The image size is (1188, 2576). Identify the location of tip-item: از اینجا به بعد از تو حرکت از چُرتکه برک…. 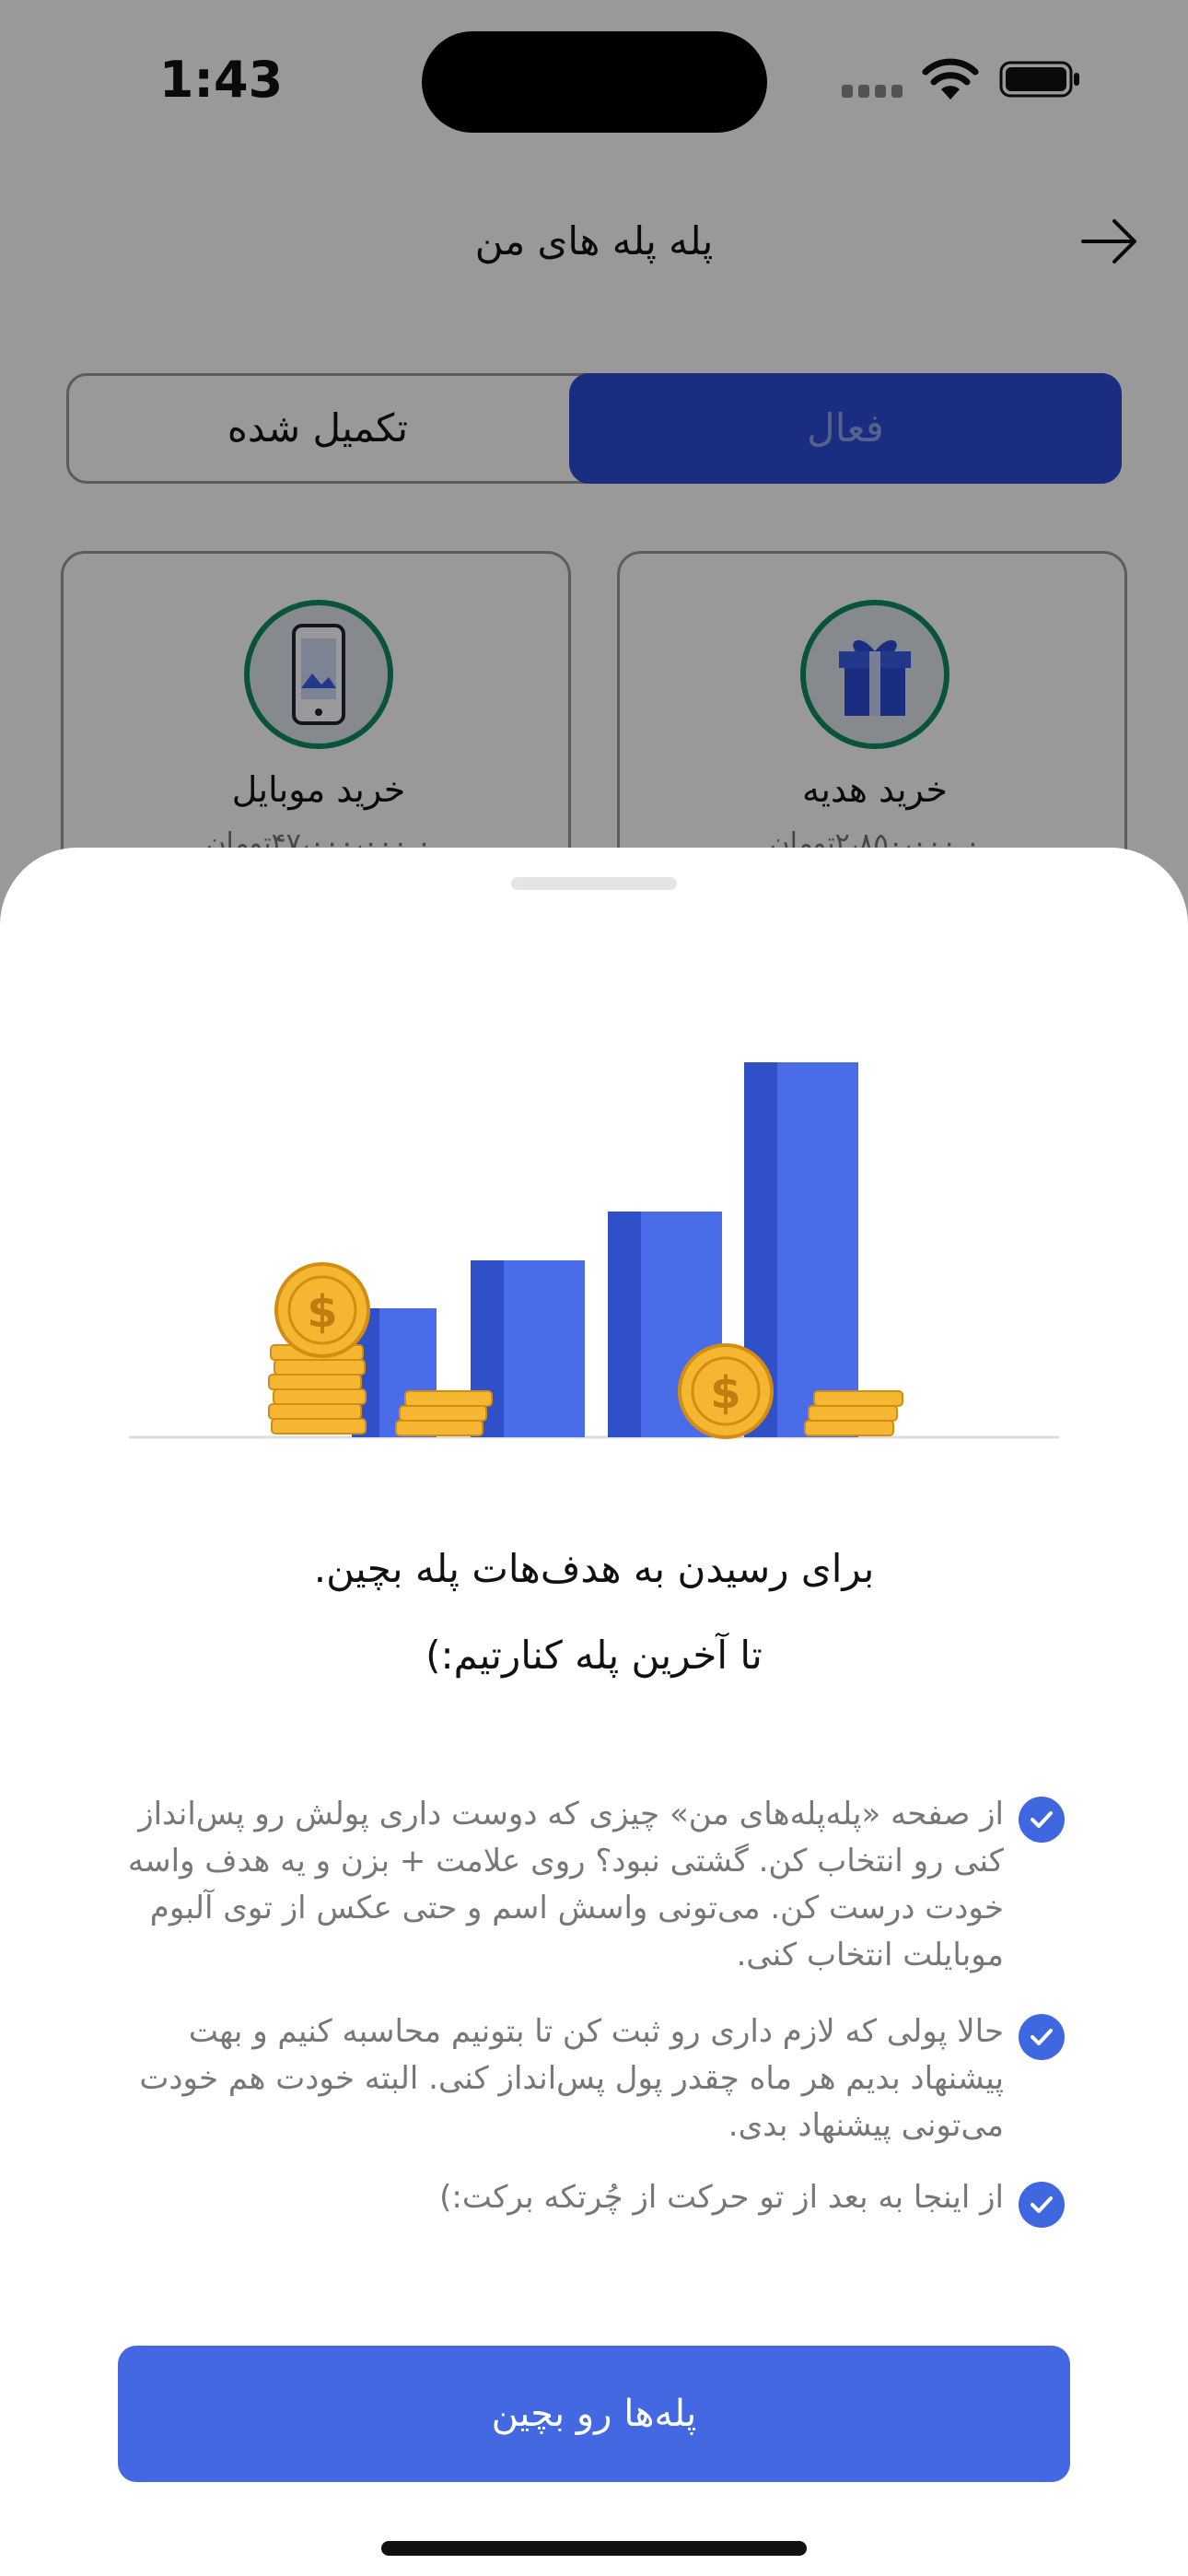
(721, 2197).